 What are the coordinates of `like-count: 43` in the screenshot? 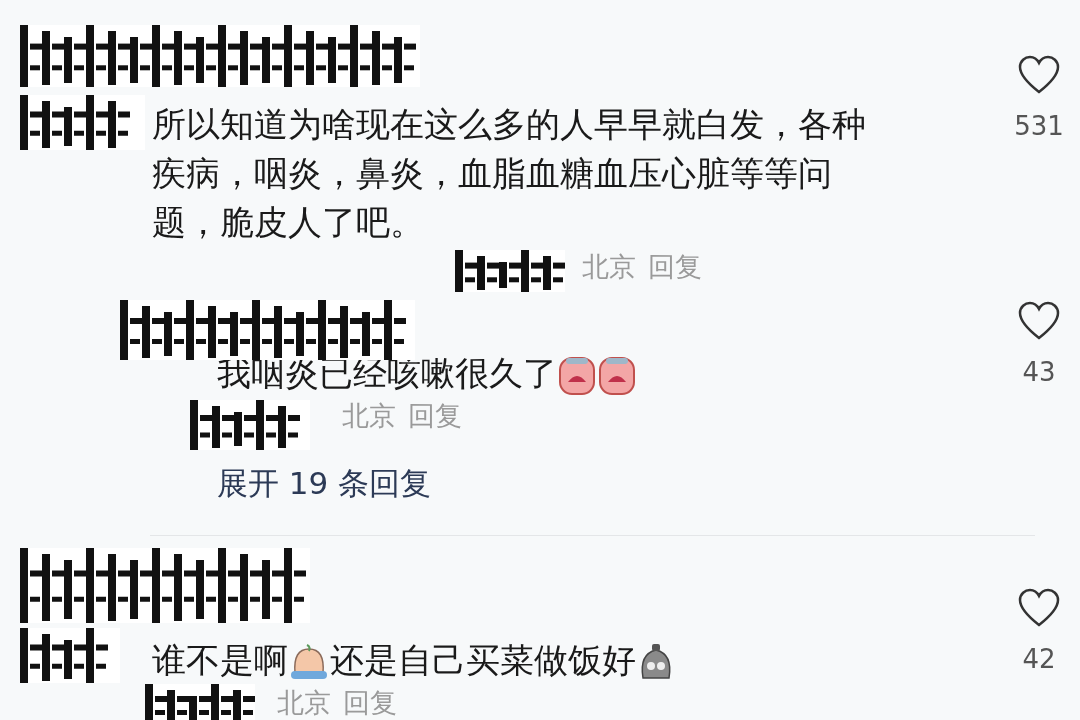 It's located at (1039, 372).